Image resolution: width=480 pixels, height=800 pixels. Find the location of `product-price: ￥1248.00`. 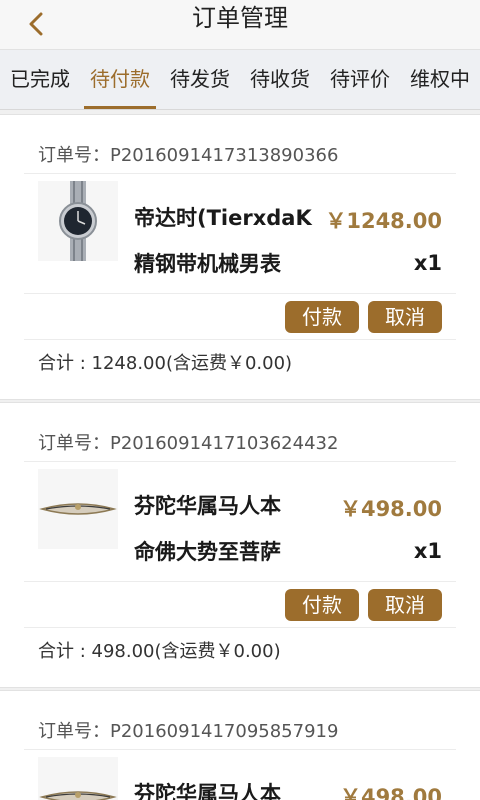

product-price: ￥1248.00 is located at coordinates (383, 221).